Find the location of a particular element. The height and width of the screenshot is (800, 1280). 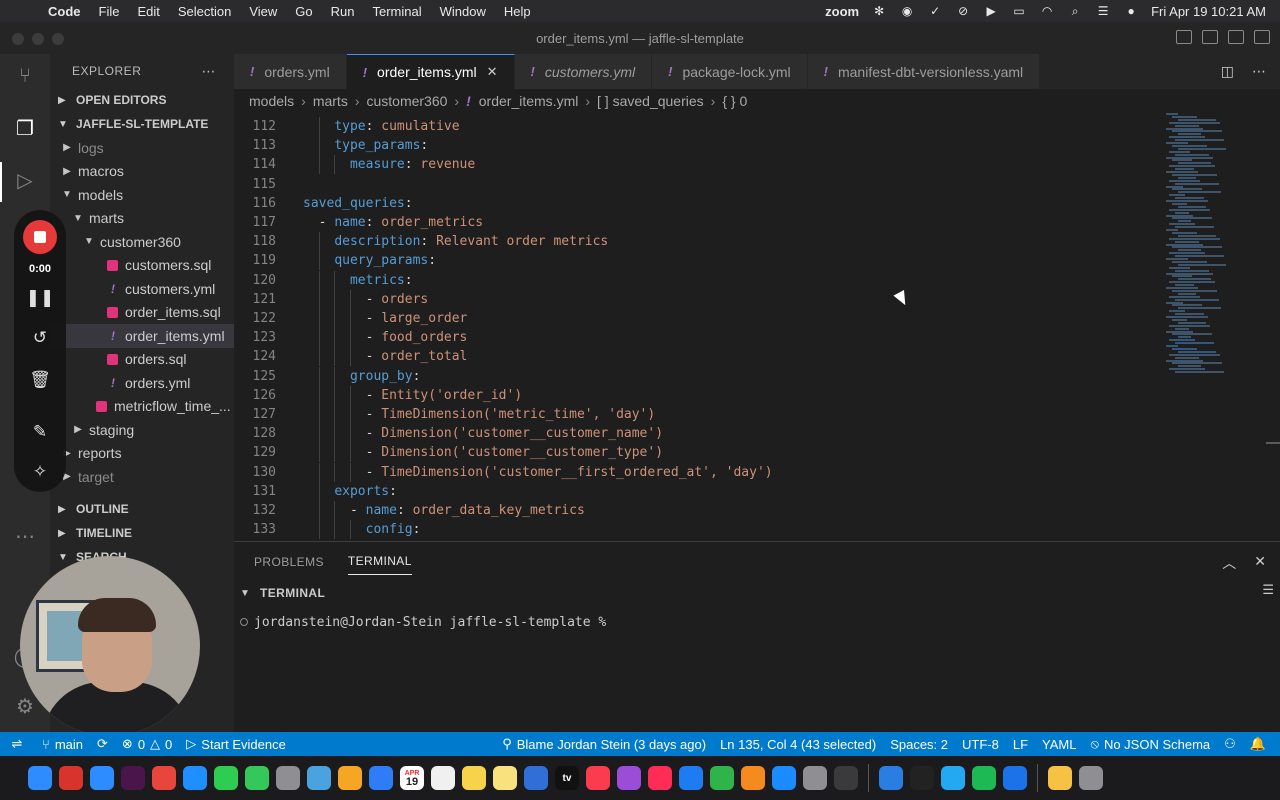

chrome-icon is located at coordinates (164, 778).